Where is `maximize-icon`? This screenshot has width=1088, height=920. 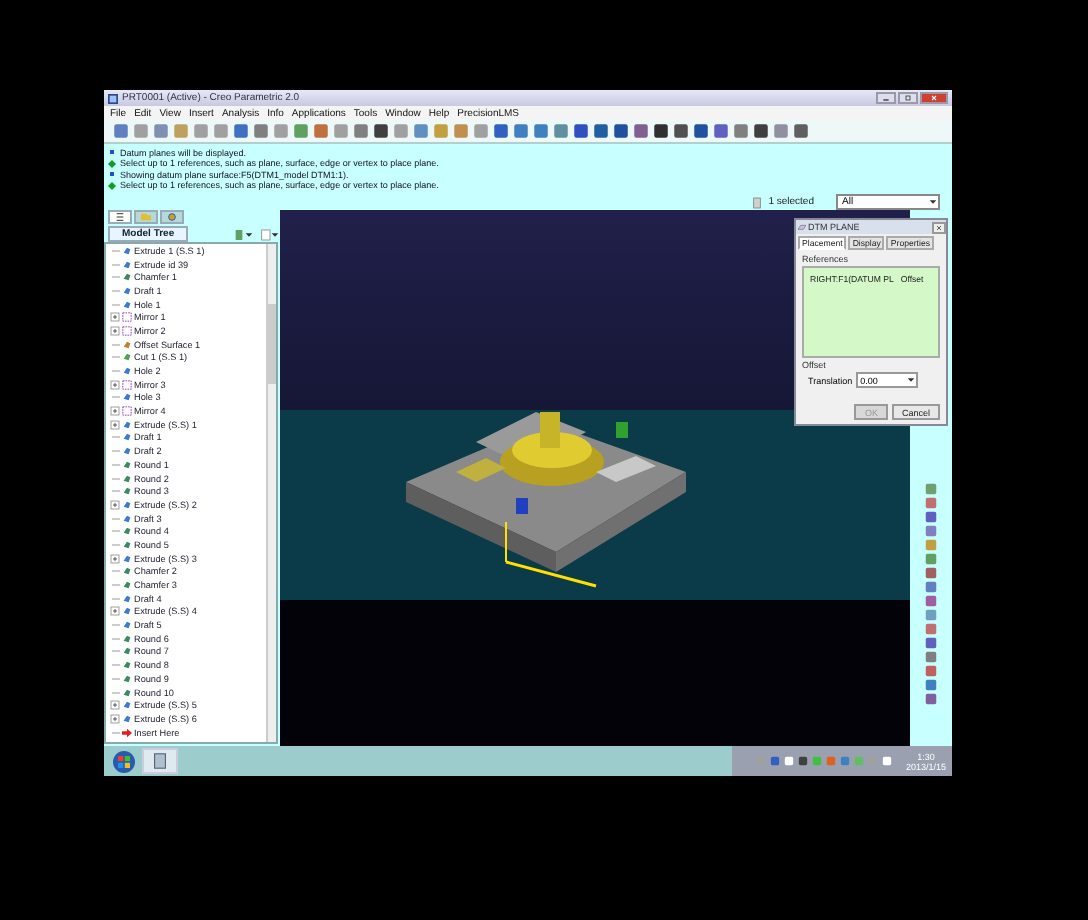
maximize-icon is located at coordinates (908, 98).